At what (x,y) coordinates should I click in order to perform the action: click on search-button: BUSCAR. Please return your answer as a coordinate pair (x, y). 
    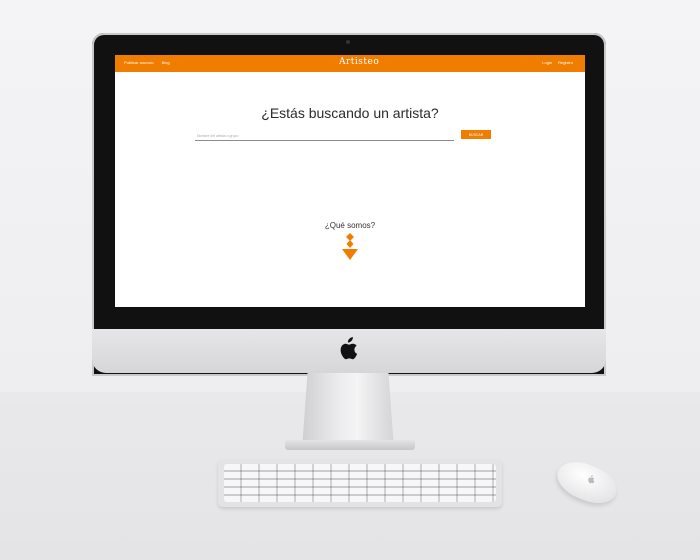
    Looking at the image, I should click on (476, 134).